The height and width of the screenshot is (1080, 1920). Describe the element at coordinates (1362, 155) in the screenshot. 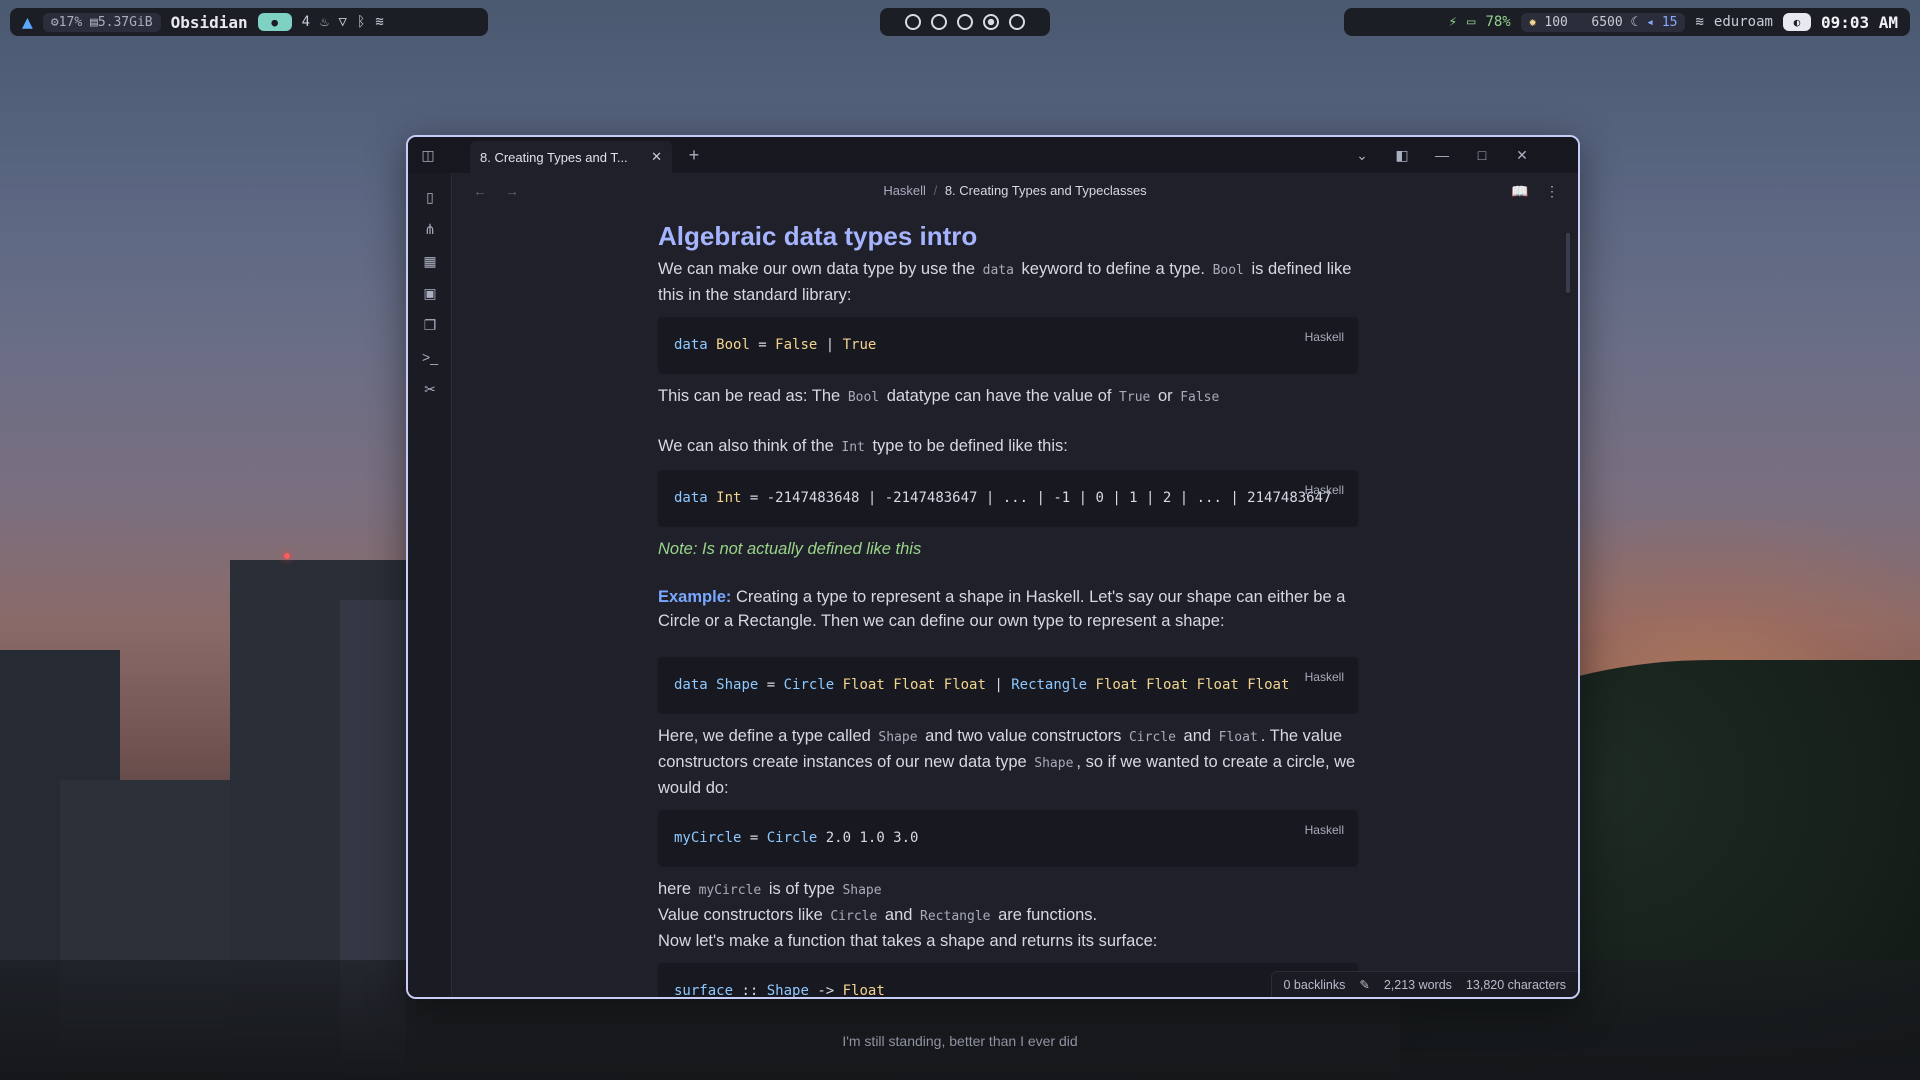

I see `tab-list-chevron-icon: ⌄` at that location.